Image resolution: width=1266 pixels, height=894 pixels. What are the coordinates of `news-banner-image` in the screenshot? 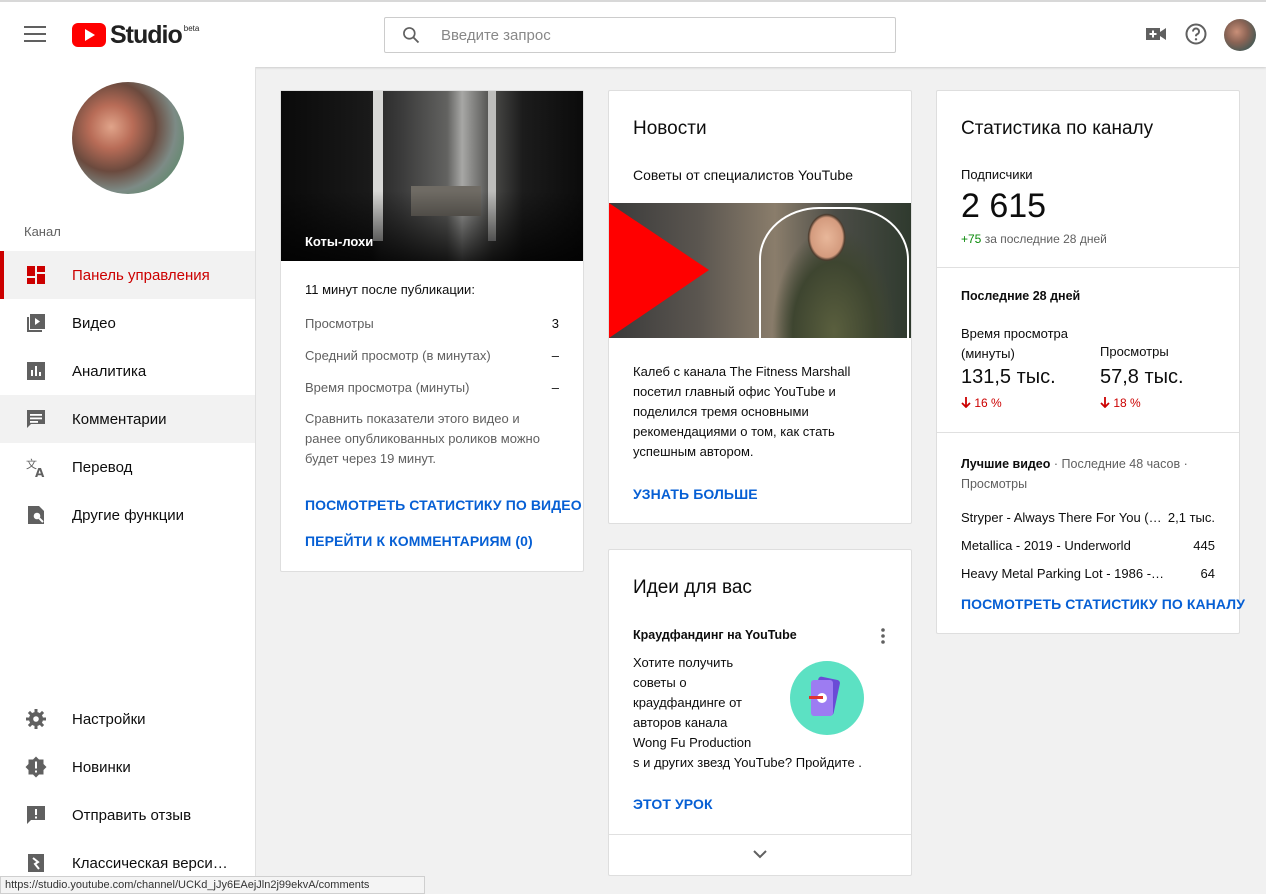 It's located at (760, 270).